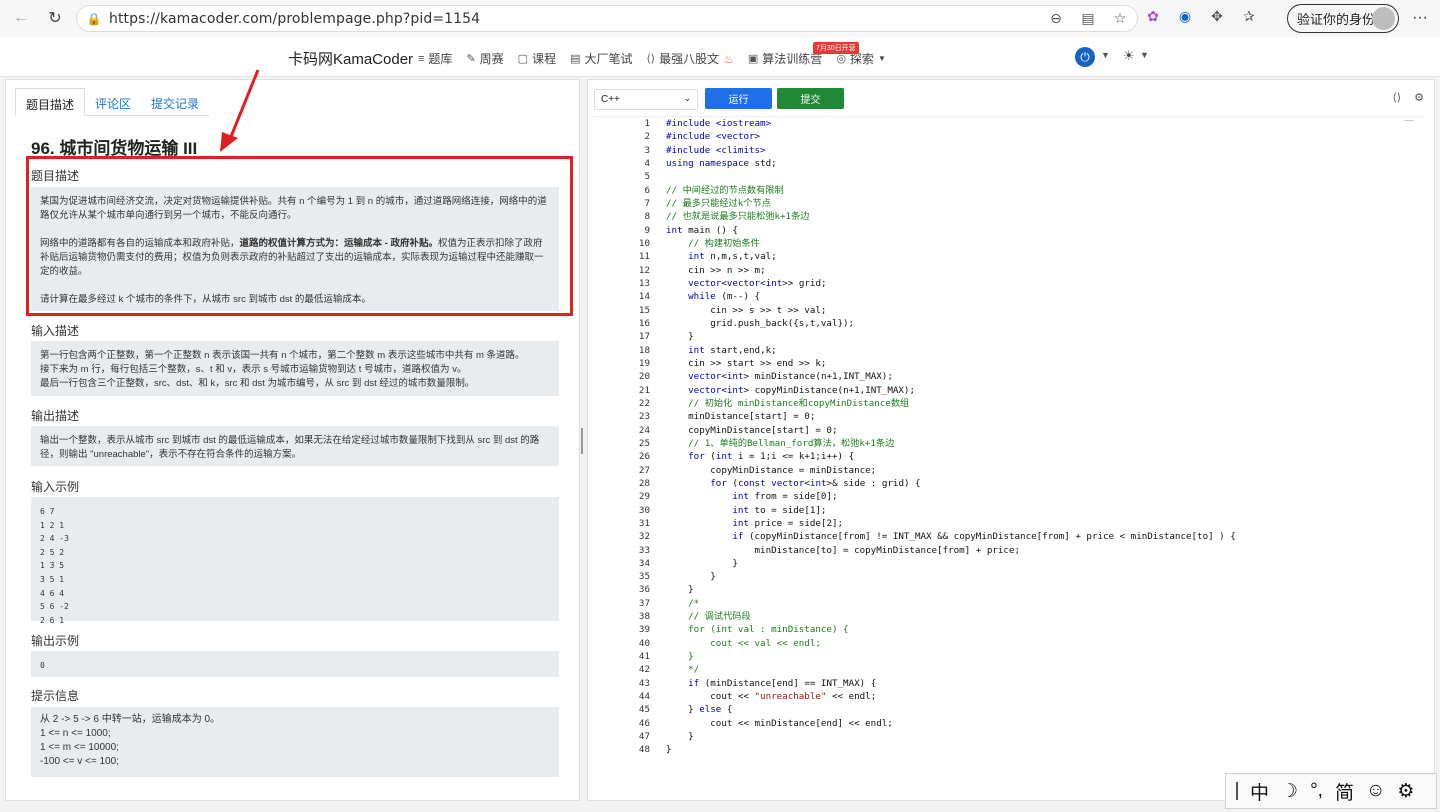 This screenshot has width=1440, height=812. I want to click on code-line: 41 }, so click(915, 656).